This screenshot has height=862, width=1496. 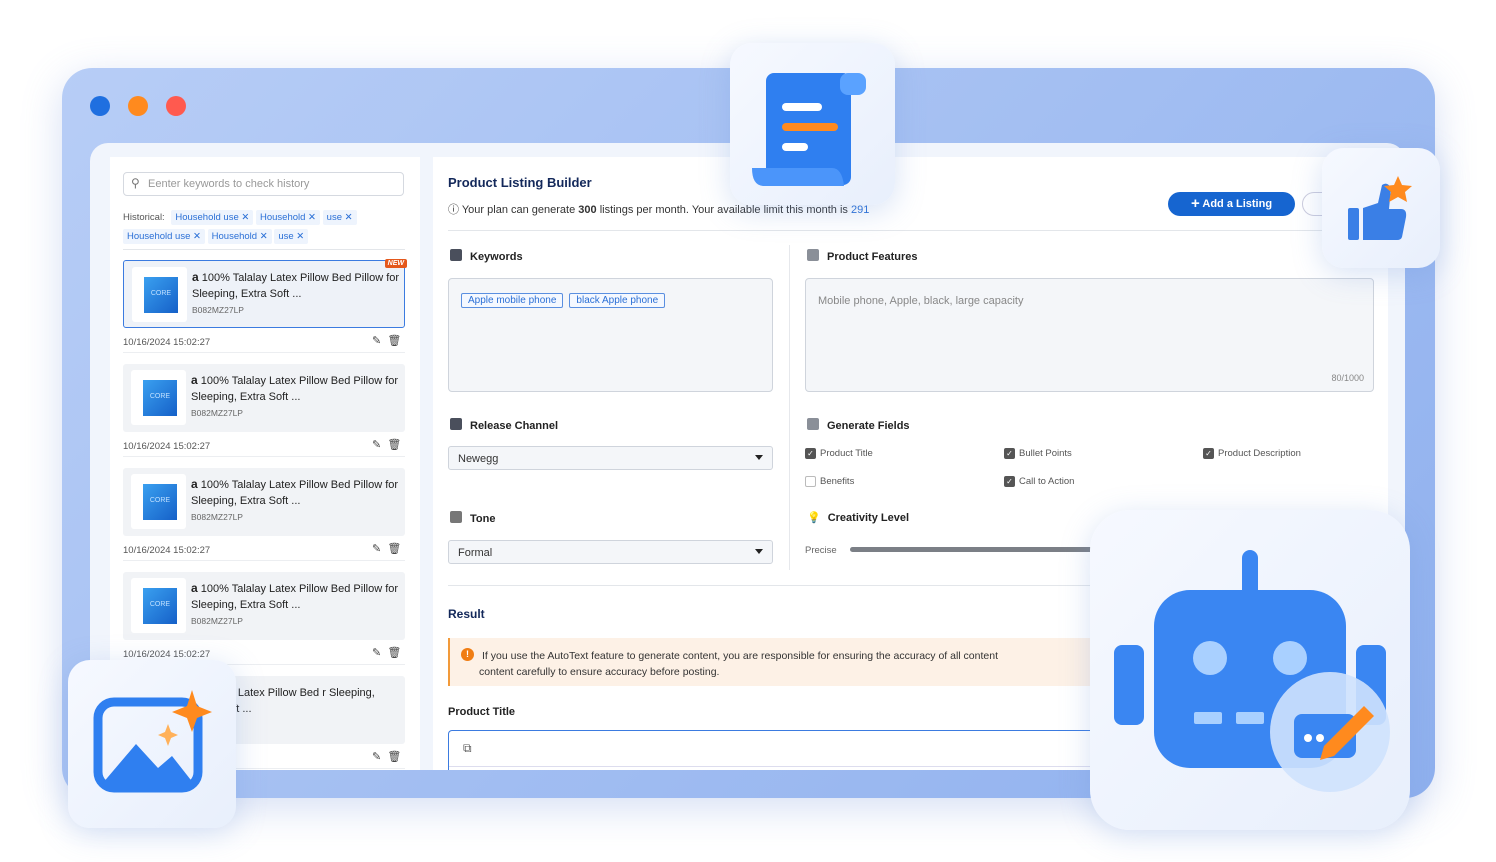 What do you see at coordinates (821, 550) in the screenshot?
I see `precise-label: Precise` at bounding box center [821, 550].